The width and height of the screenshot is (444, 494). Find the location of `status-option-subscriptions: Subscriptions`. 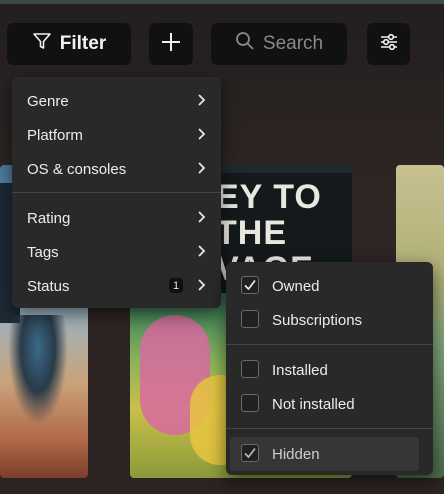

status-option-subscriptions: Subscriptions is located at coordinates (329, 320).